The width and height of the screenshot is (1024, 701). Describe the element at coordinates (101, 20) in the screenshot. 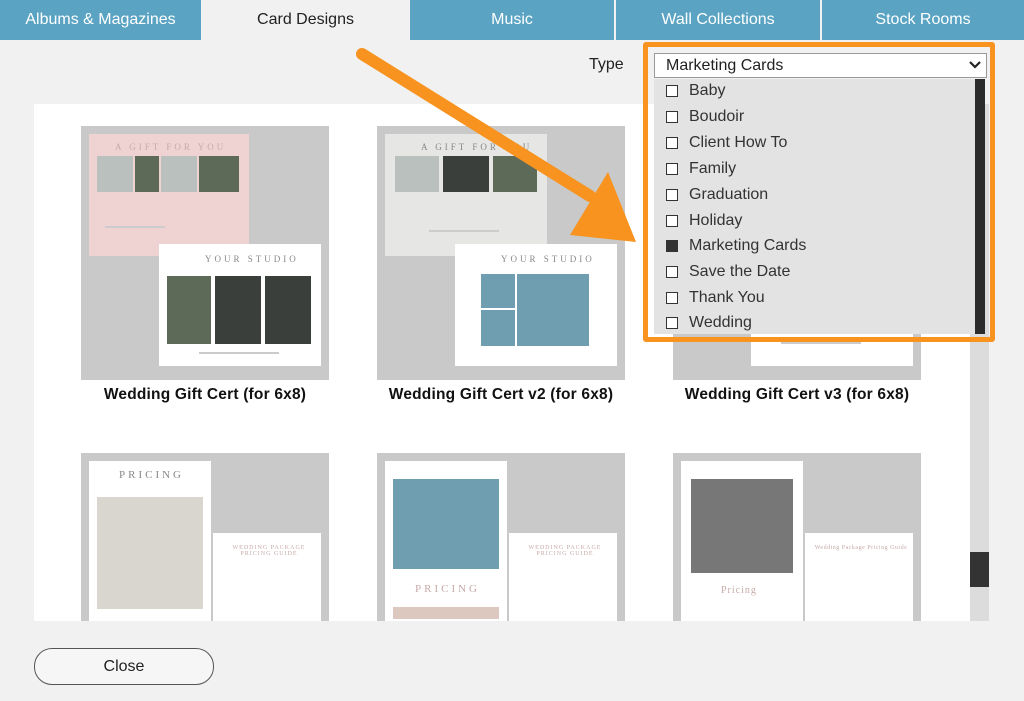

I see `tab-albums-magazines: Albums & Magazines` at that location.